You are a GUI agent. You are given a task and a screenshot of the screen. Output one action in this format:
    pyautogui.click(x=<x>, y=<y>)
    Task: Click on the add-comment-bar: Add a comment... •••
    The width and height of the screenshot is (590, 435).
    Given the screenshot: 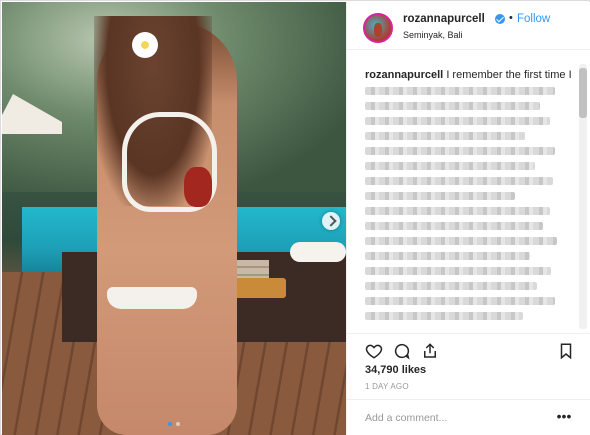 What is the action you would take?
    pyautogui.click(x=468, y=417)
    